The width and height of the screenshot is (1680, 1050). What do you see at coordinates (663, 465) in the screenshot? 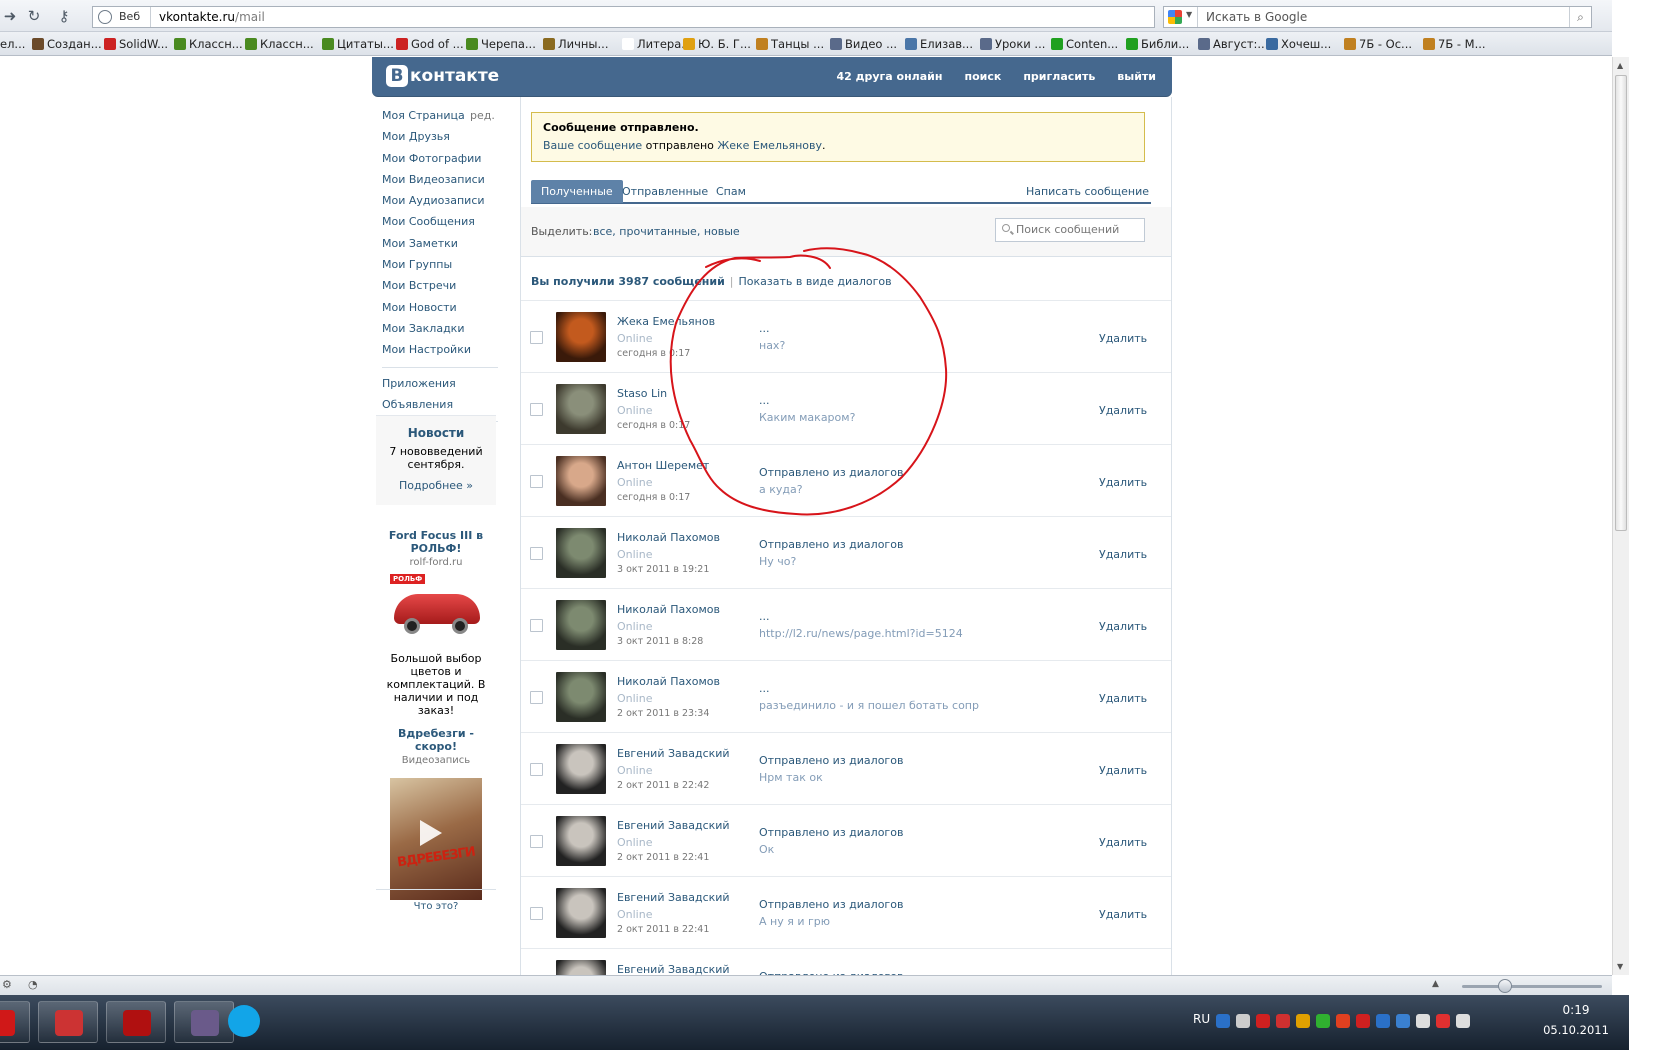
I see `sender-name: Антон Шеремет` at bounding box center [663, 465].